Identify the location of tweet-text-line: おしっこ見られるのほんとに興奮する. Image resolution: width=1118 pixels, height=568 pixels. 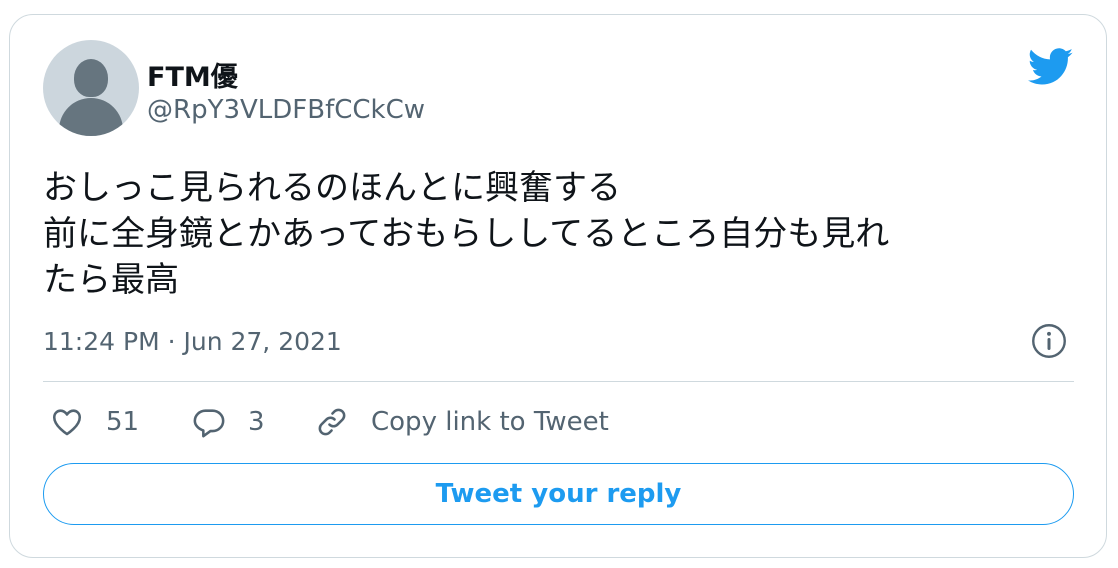
(332, 188).